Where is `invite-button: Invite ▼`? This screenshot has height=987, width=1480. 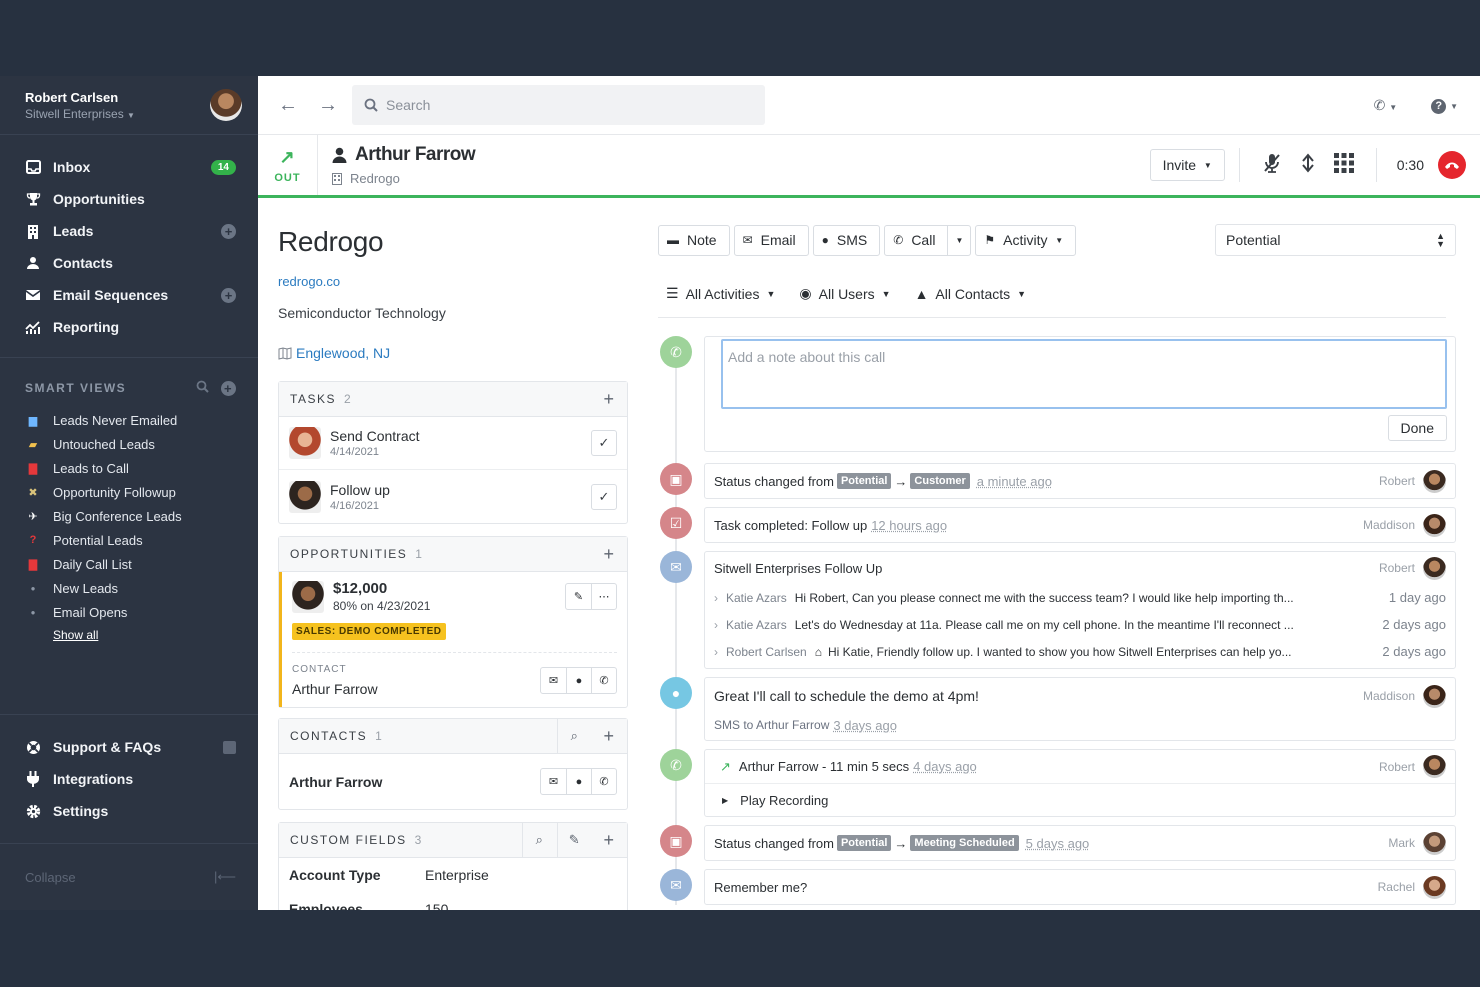 invite-button: Invite ▼ is located at coordinates (1187, 165).